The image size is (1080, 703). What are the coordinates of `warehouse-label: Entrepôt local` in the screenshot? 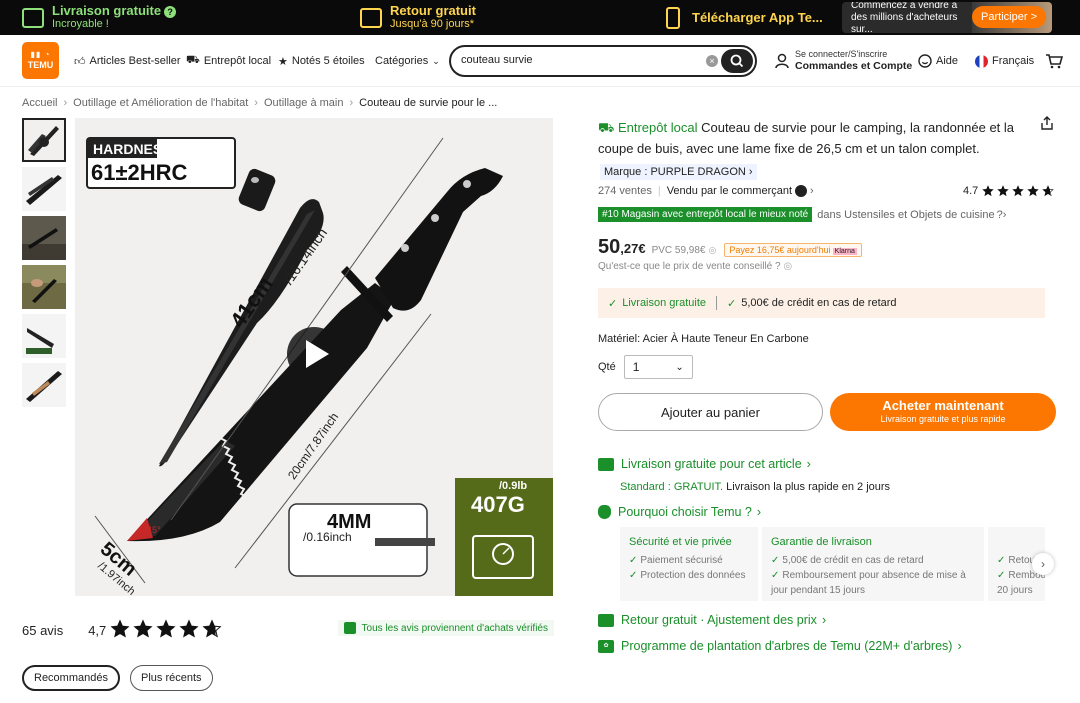 It's located at (657, 127).